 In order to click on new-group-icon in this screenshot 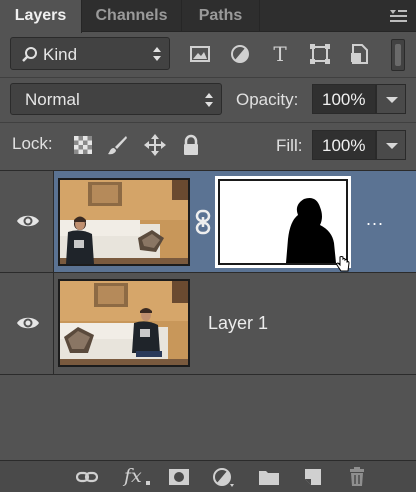, I will do `click(269, 477)`.